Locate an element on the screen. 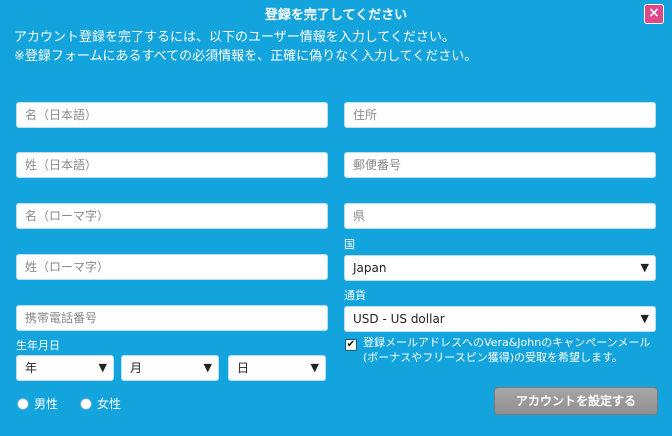 This screenshot has height=436, width=672. prefecture-input: 県 is located at coordinates (500, 216).